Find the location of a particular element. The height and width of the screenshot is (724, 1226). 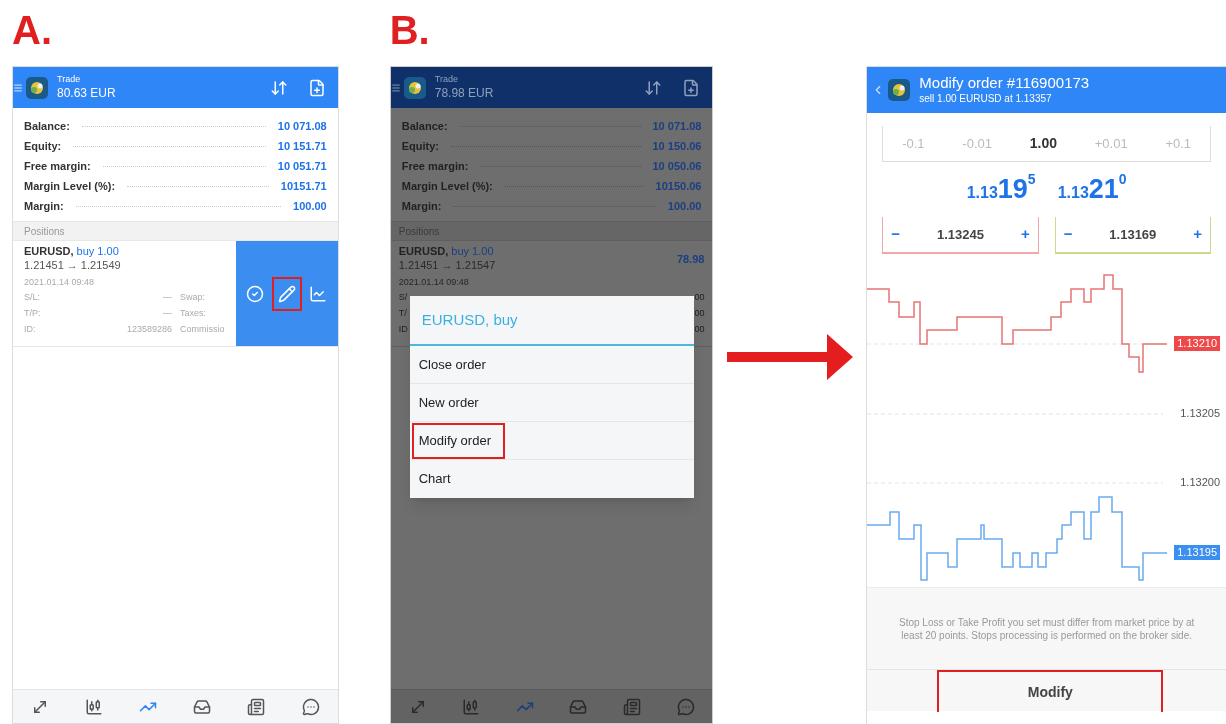

account-value: 10150.06 is located at coordinates (678, 186).